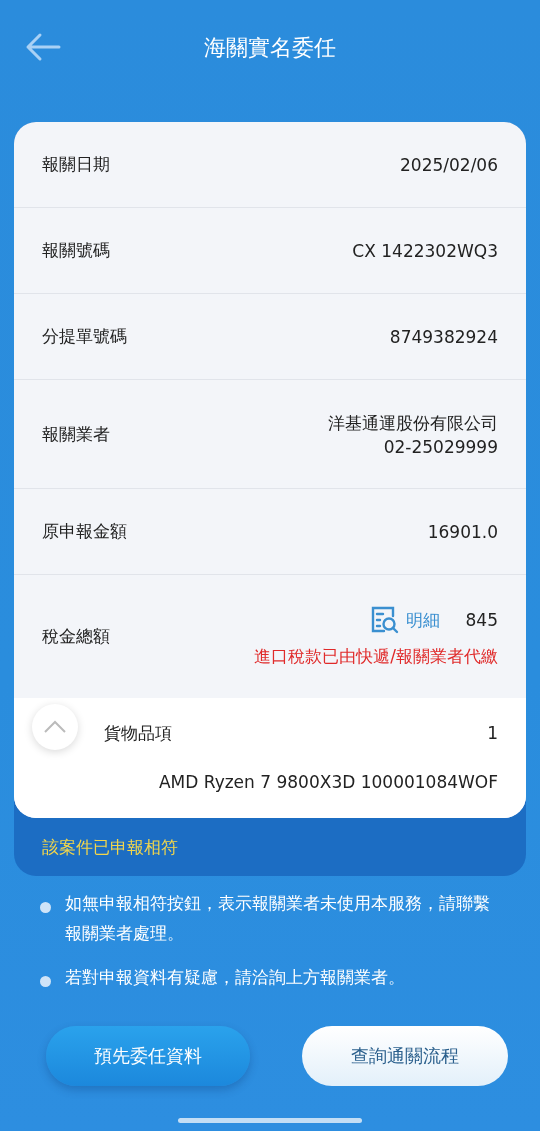 The width and height of the screenshot is (540, 1131). I want to click on note-text: 如無申報相符按鈕，表示報關業者未使用本服務，請聯繫報關業者處理。, so click(278, 918).